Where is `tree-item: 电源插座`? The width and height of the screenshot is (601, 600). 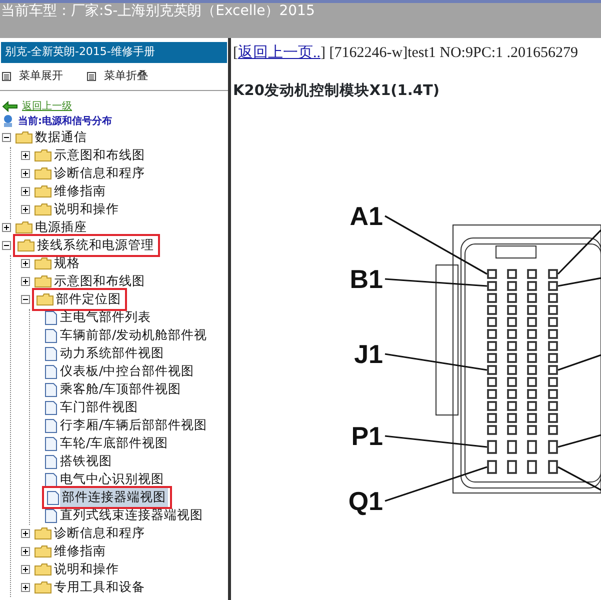
tree-item: 电源插座 is located at coordinates (61, 227).